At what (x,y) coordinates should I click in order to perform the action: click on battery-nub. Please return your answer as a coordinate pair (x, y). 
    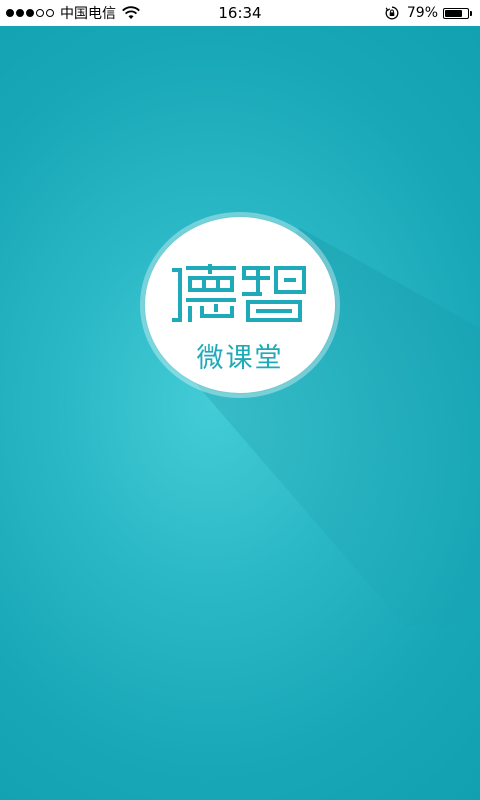
    Looking at the image, I should click on (471, 13).